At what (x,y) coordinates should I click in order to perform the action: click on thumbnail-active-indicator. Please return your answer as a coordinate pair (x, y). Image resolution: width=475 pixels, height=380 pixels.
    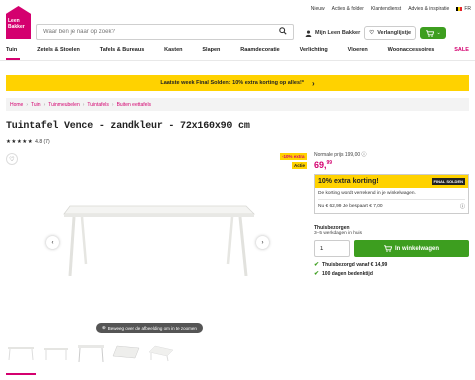
    Looking at the image, I should click on (21, 374).